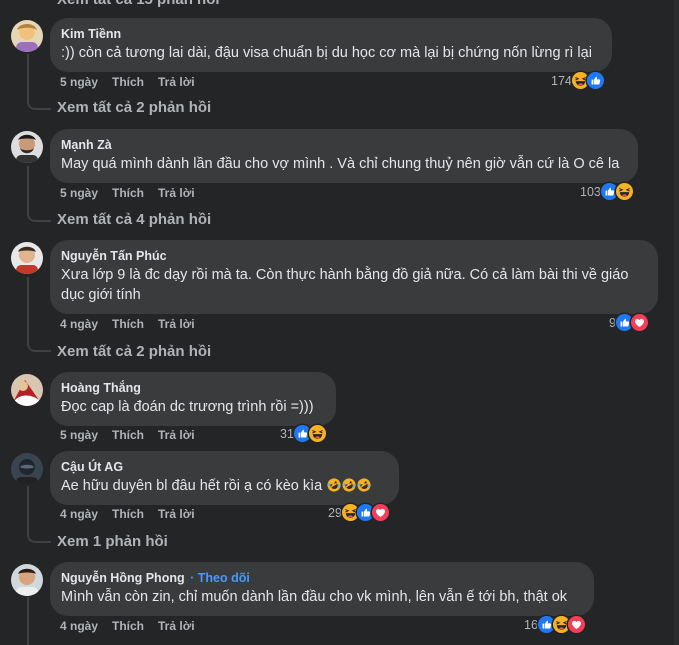  What do you see at coordinates (112, 541) in the screenshot?
I see `view-replies-link: Xem 1 phản hồi` at bounding box center [112, 541].